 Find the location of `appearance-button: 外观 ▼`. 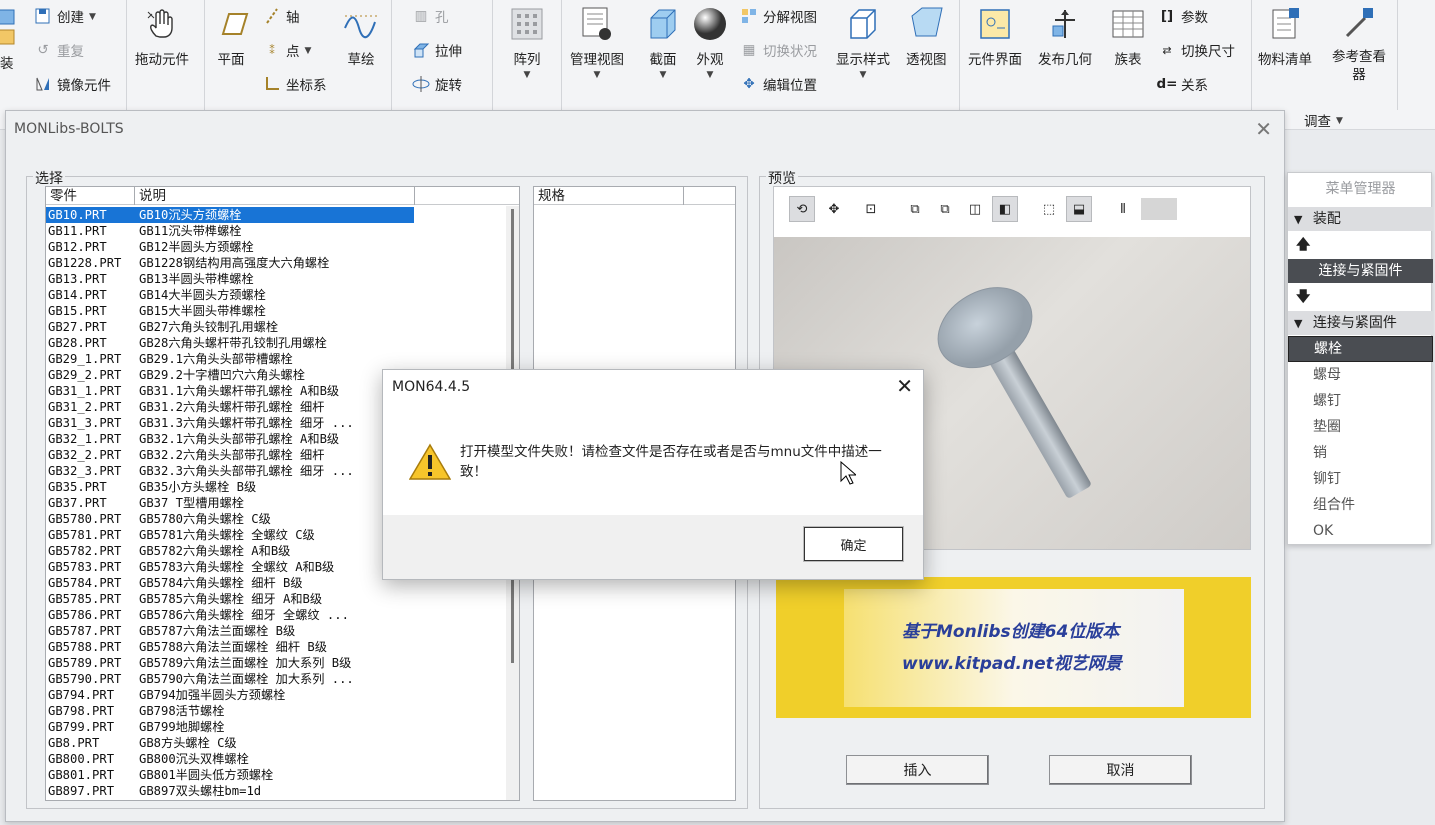

appearance-button: 外观 ▼ is located at coordinates (710, 40).